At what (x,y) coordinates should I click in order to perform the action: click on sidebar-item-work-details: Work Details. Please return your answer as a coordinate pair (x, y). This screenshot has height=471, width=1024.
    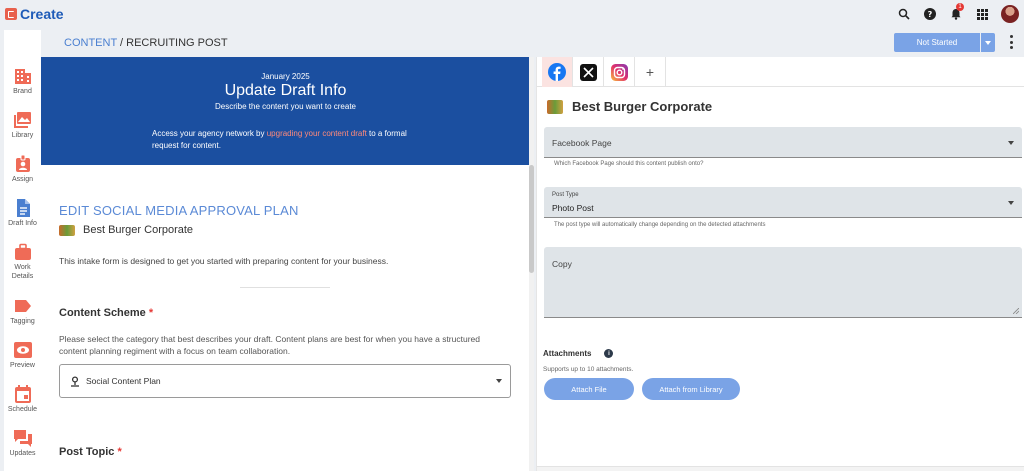
    Looking at the image, I should click on (22, 261).